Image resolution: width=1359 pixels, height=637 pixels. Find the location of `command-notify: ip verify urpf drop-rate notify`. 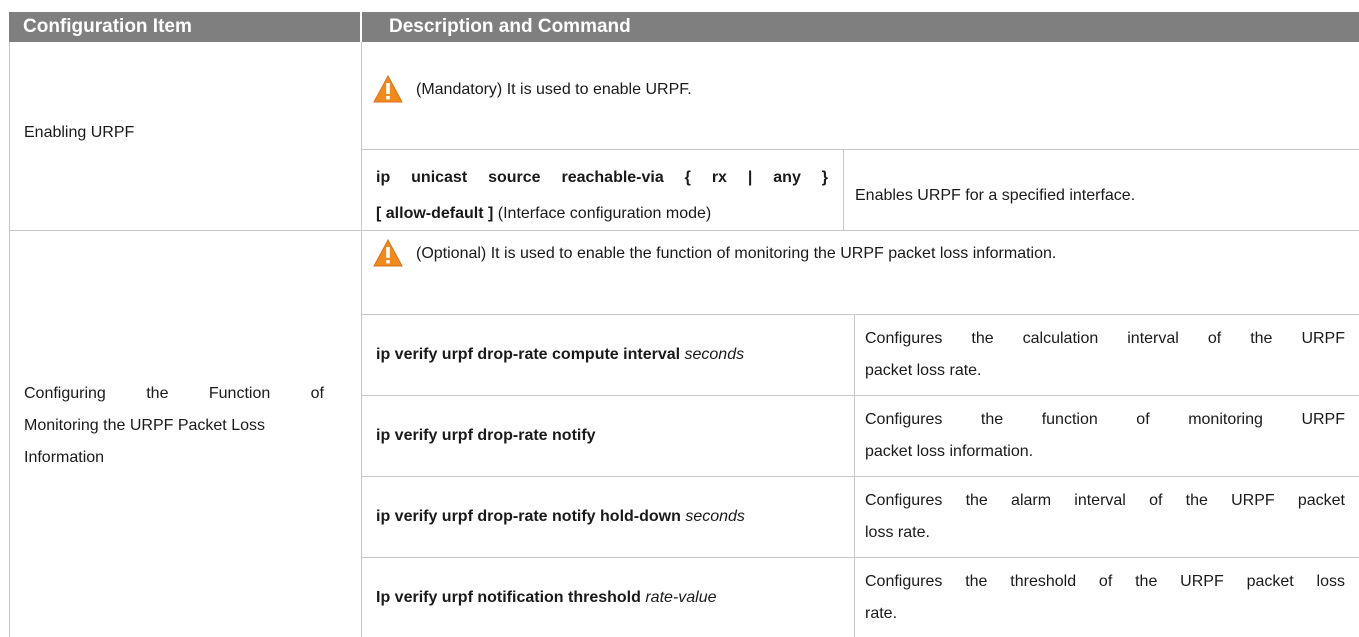

command-notify: ip verify urpf drop-rate notify is located at coordinates (486, 435).